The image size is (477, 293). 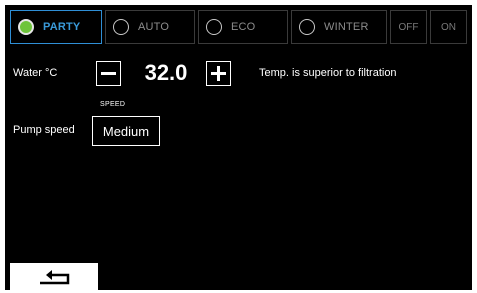 I want to click on power-on-button: ON, so click(x=448, y=27).